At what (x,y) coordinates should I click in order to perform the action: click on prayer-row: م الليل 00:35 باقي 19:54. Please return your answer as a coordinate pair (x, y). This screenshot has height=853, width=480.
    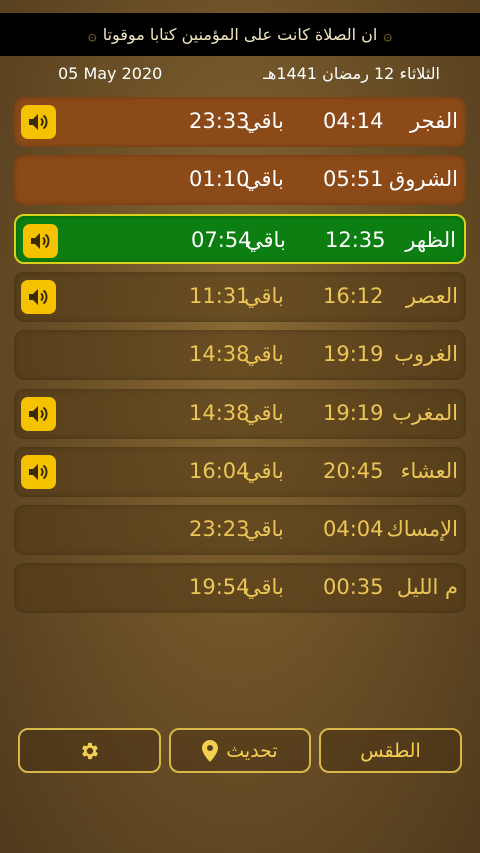
    Looking at the image, I should click on (240, 588).